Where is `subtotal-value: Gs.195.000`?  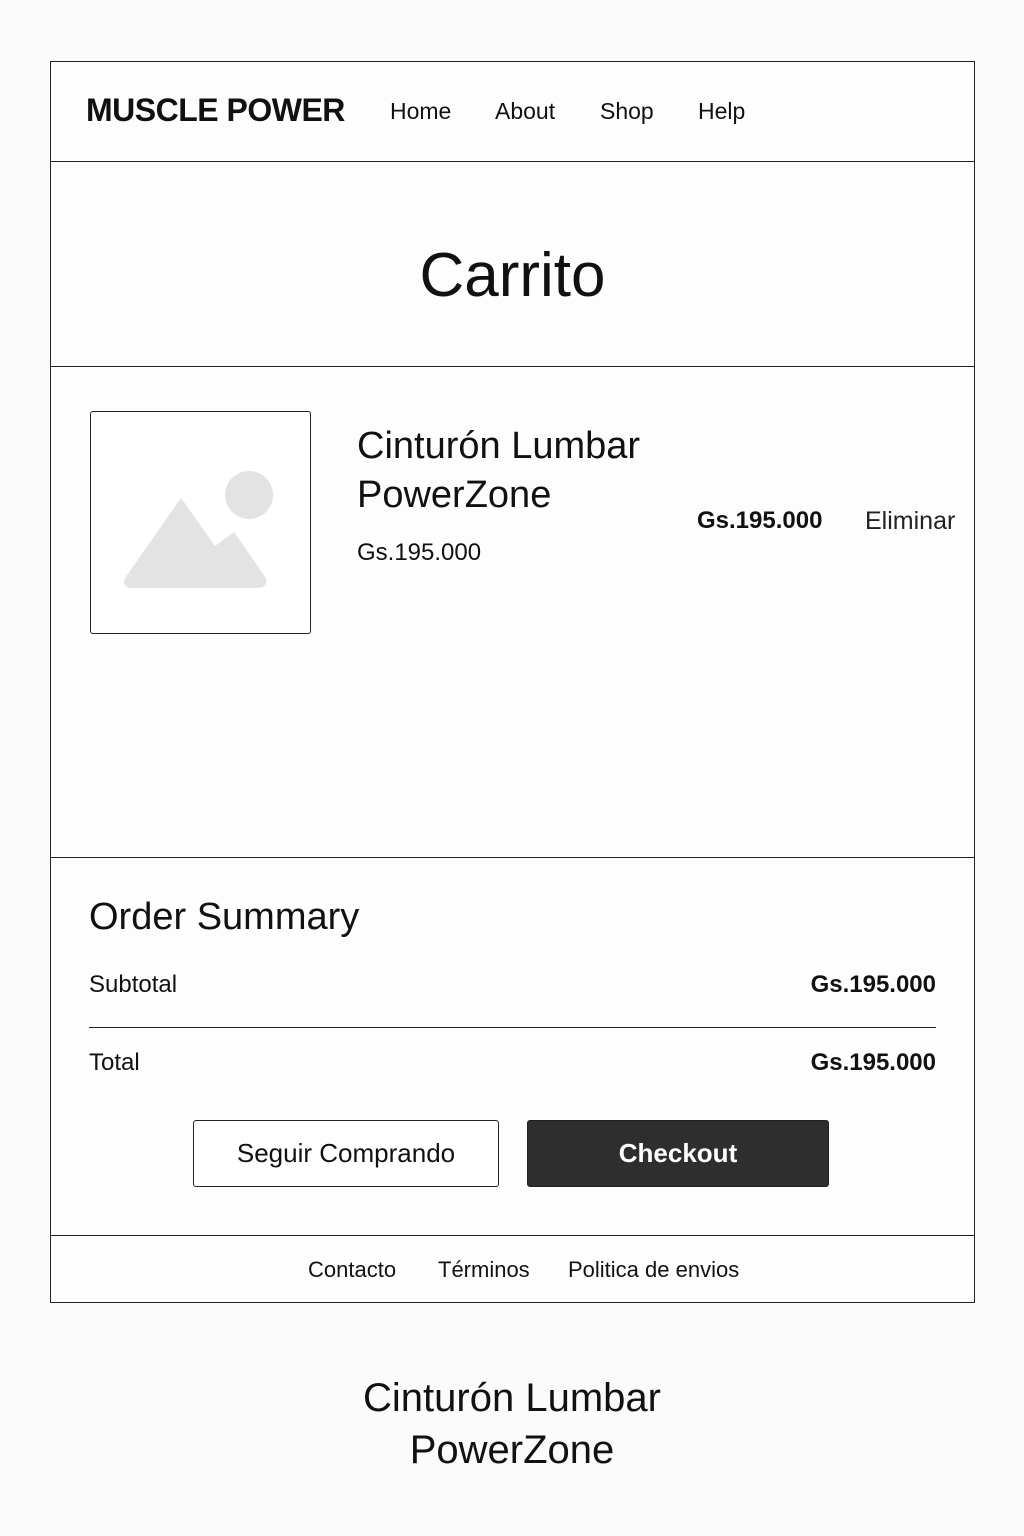 subtotal-value: Gs.195.000 is located at coordinates (873, 984).